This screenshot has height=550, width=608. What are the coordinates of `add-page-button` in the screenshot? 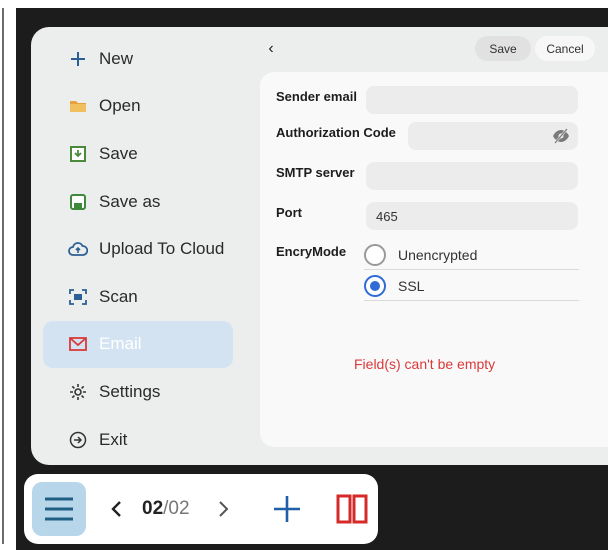 It's located at (287, 509).